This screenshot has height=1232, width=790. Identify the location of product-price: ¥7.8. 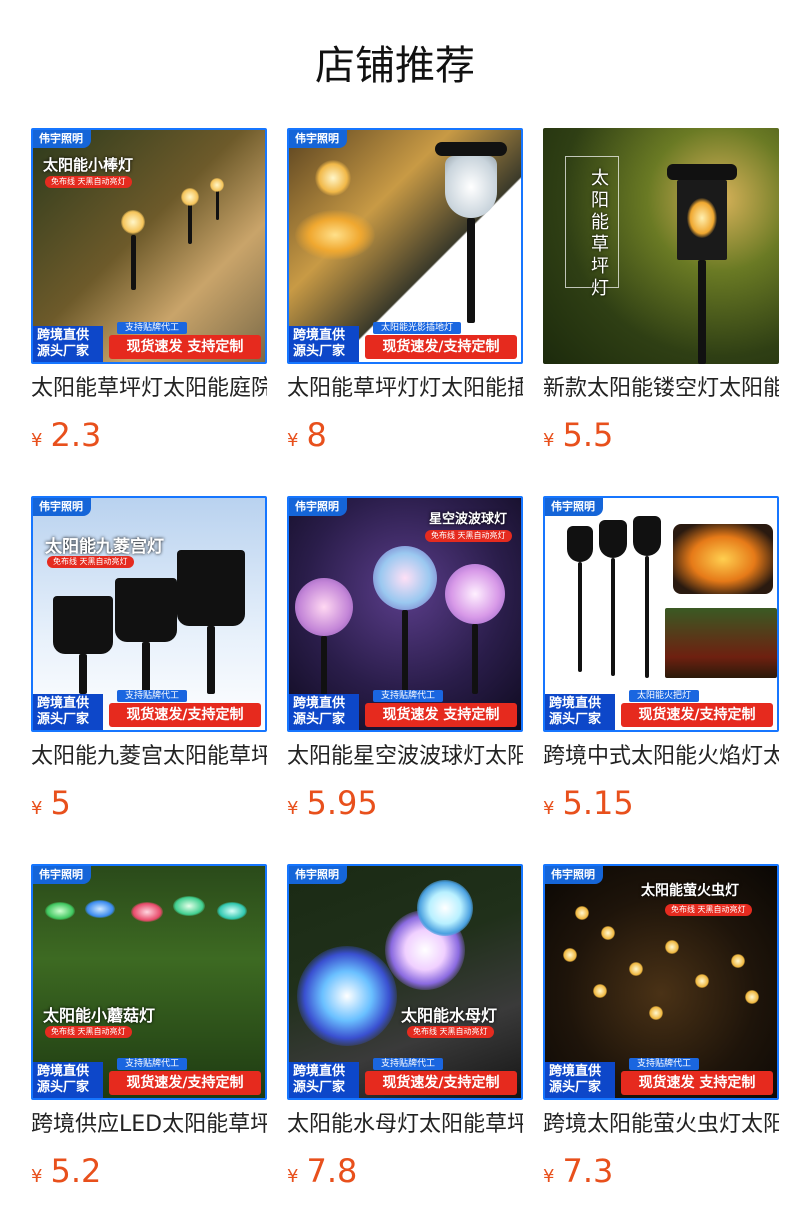
(322, 1171).